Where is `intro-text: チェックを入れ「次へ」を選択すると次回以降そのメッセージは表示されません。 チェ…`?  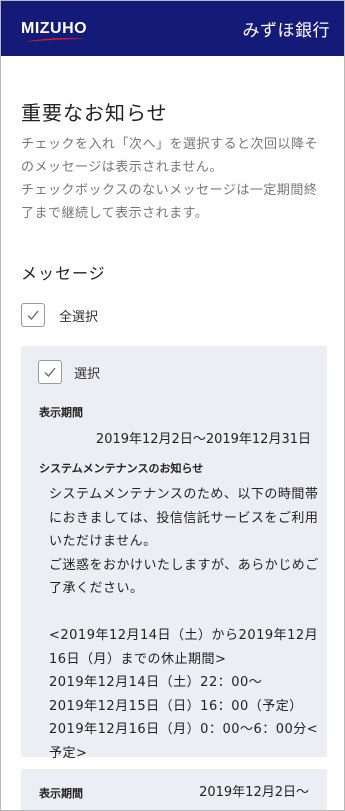
intro-text: チェックを入れ「次へ」を選択すると次回以降そのメッセージは表示されません。 チェ… is located at coordinates (173, 179).